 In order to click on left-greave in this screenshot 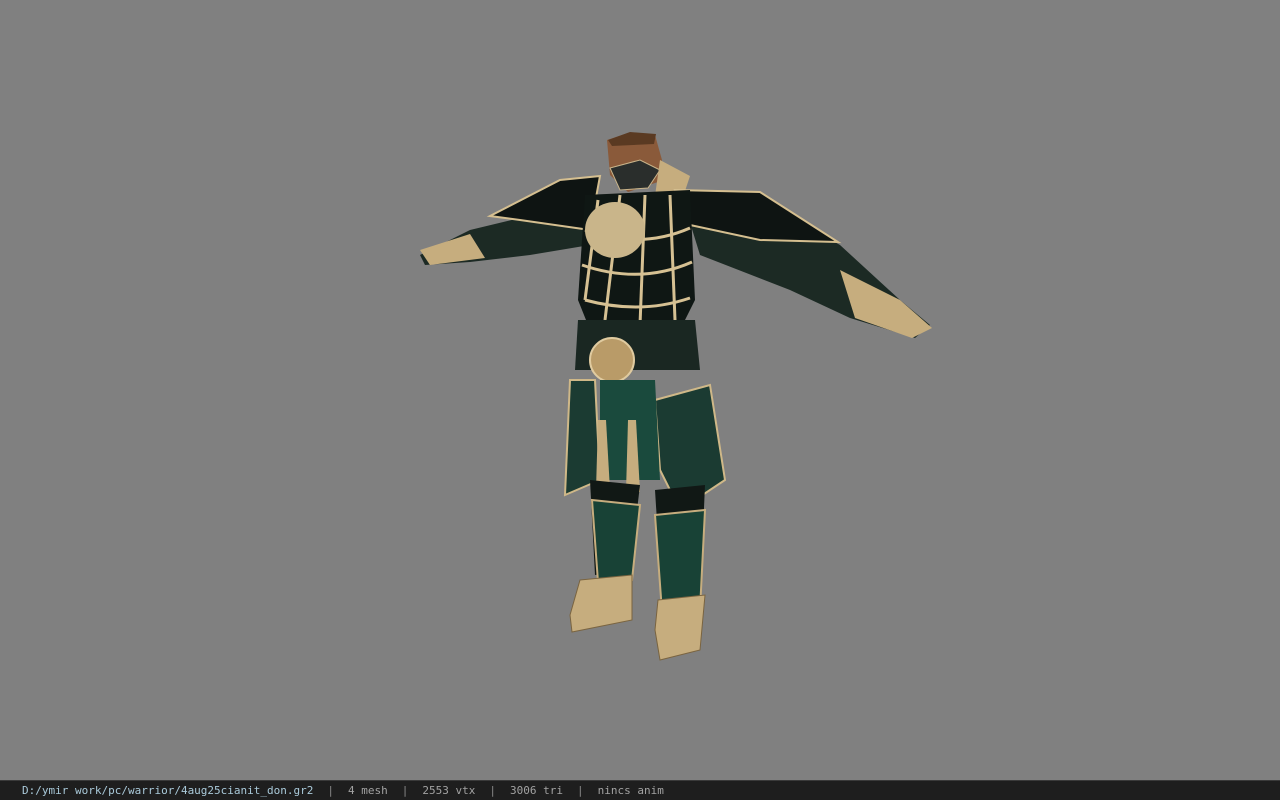, I will do `click(616, 541)`.